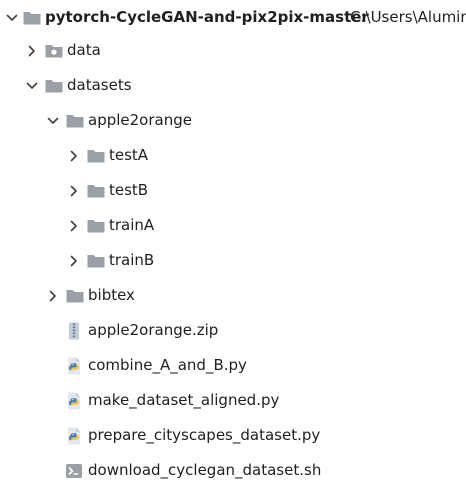 This screenshot has height=488, width=466. Describe the element at coordinates (74, 331) in the screenshot. I see `zip-archive-icon` at that location.